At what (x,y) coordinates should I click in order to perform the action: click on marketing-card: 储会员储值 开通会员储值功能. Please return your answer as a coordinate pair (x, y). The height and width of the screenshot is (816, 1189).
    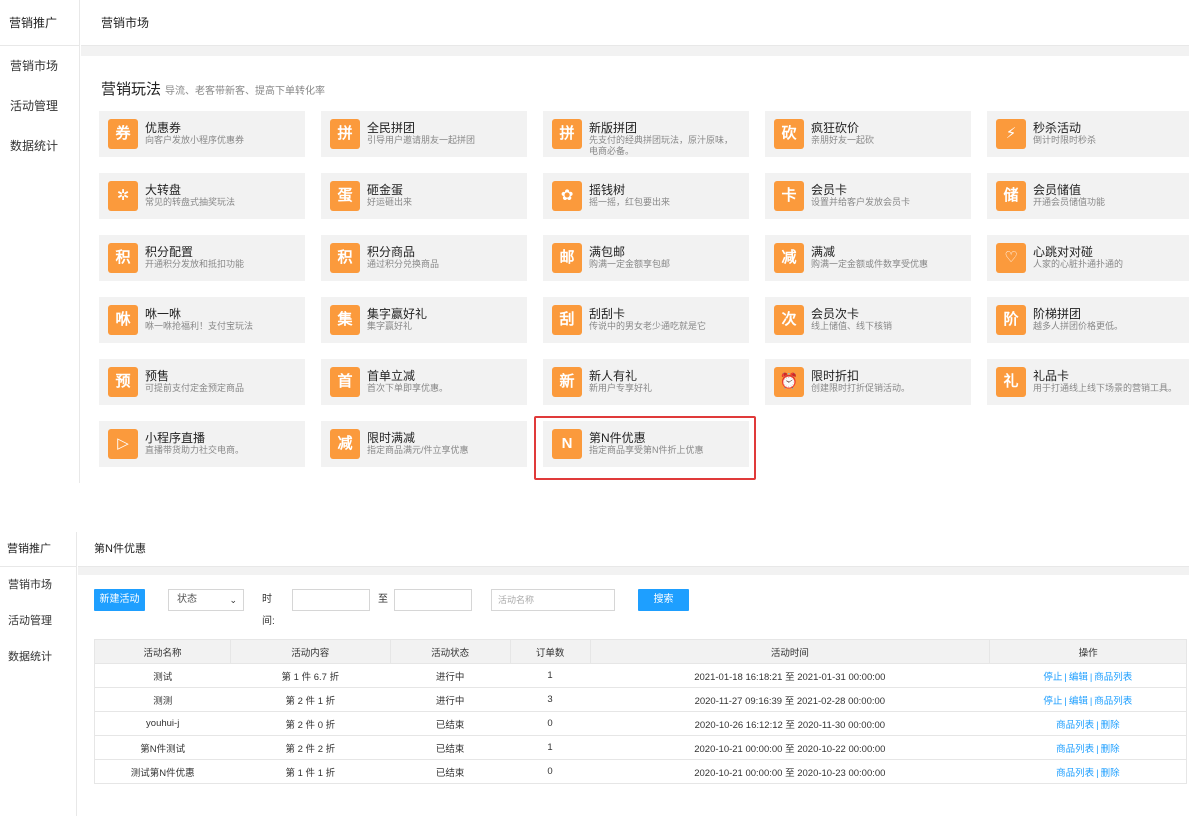
    Looking at the image, I should click on (1088, 196).